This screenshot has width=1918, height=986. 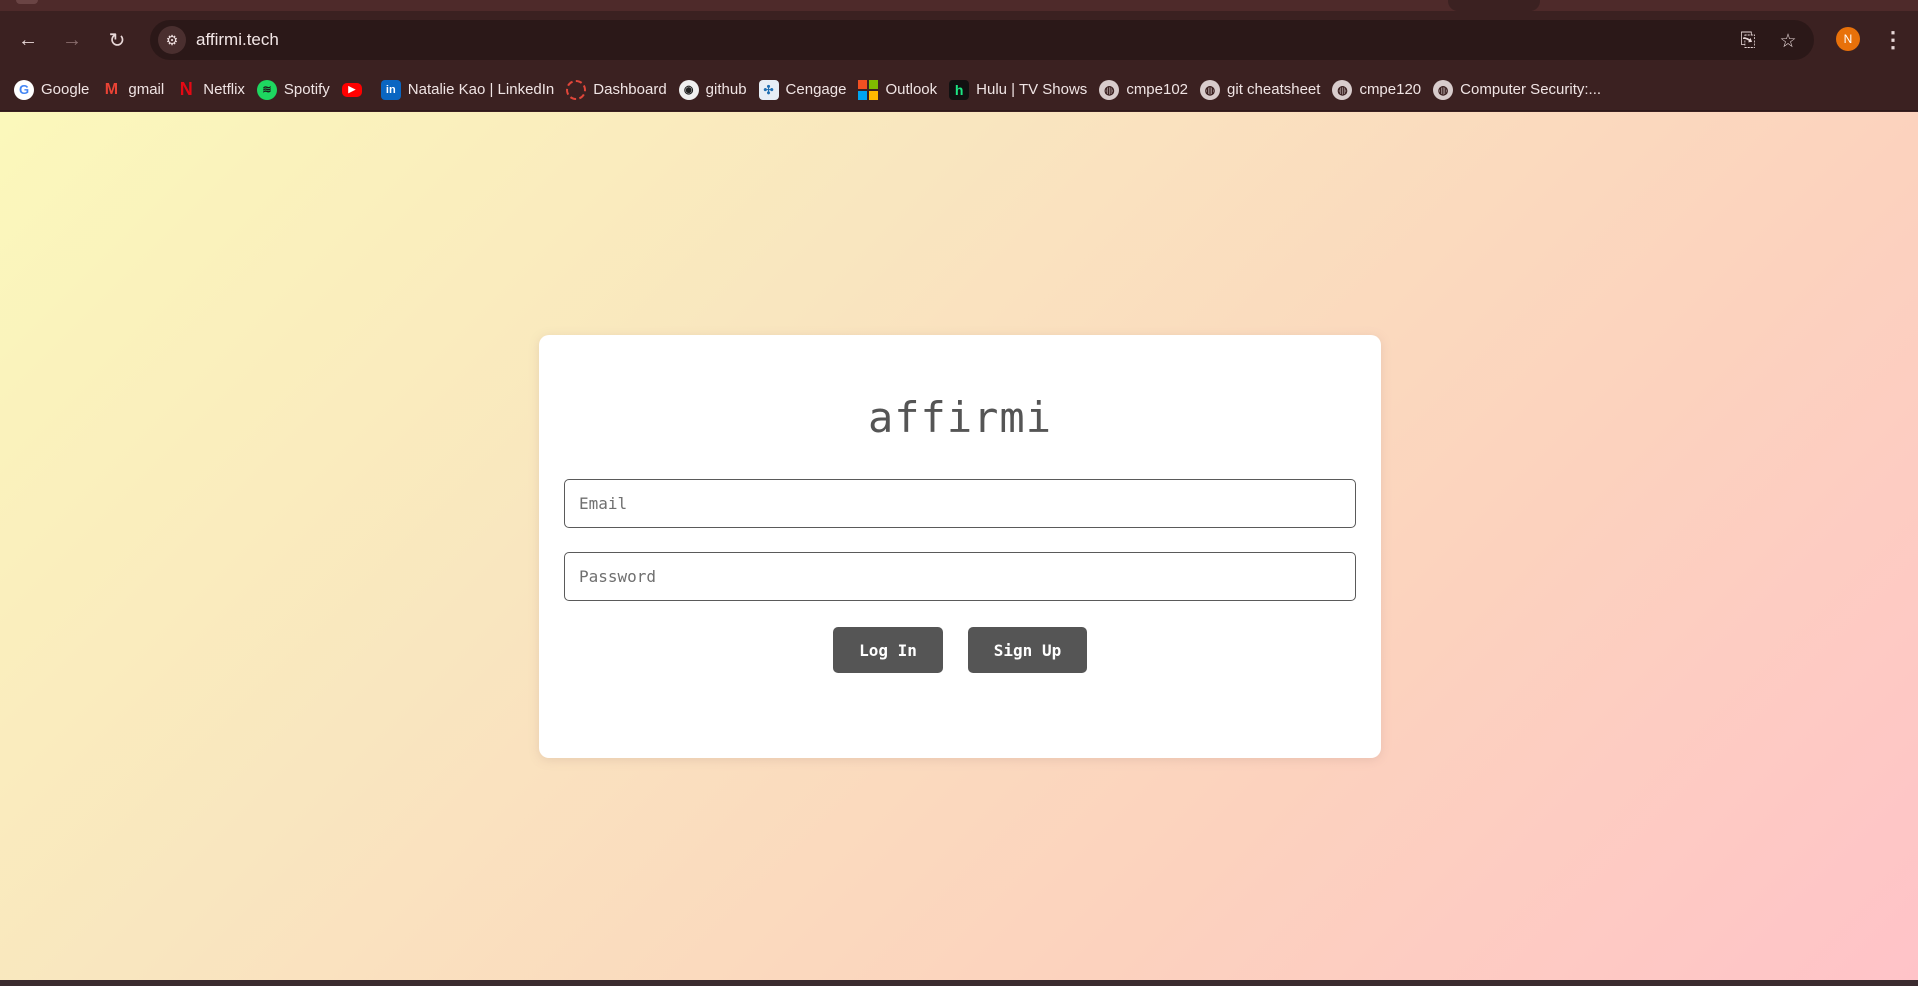 I want to click on profile-avatar: N, so click(x=1848, y=39).